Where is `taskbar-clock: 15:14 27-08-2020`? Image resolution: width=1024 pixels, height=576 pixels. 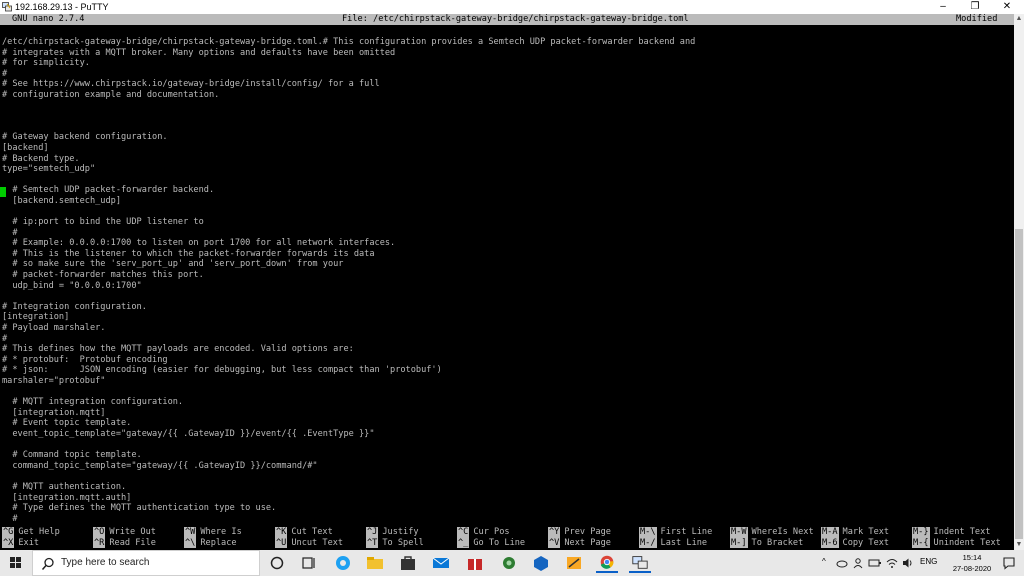 taskbar-clock: 15:14 27-08-2020 is located at coordinates (972, 563).